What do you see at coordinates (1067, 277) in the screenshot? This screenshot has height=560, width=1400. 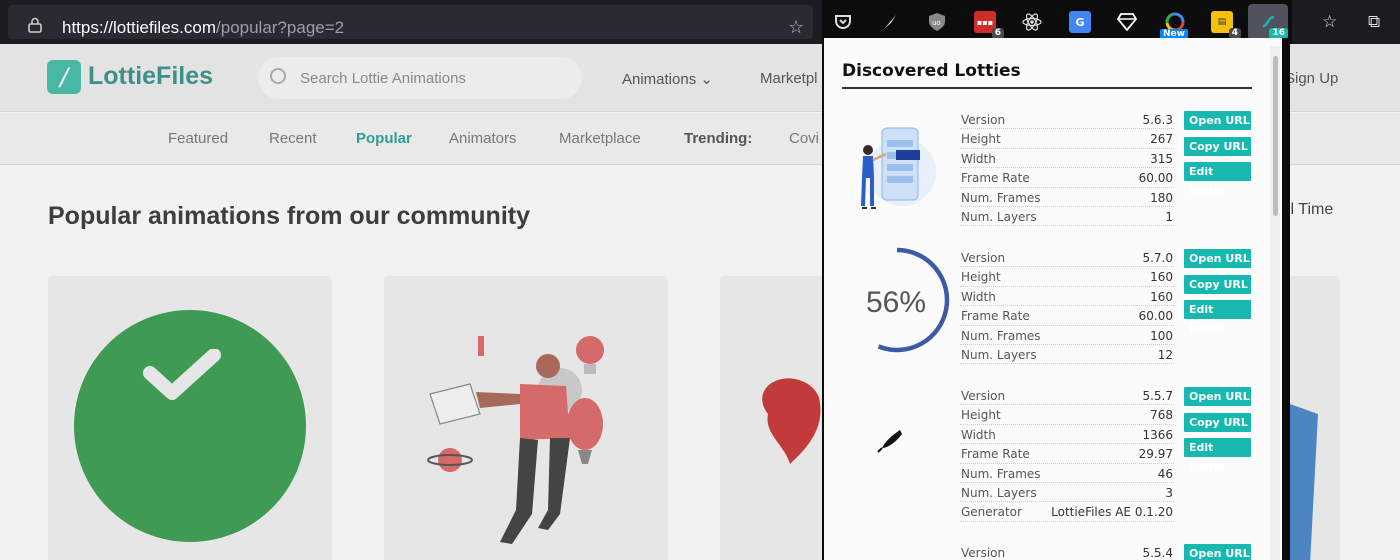 I see `prop-row: Height 160` at bounding box center [1067, 277].